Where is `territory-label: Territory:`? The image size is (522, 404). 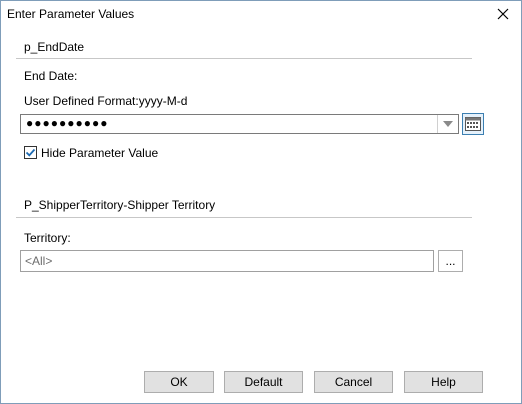 territory-label: Territory: is located at coordinates (47, 238).